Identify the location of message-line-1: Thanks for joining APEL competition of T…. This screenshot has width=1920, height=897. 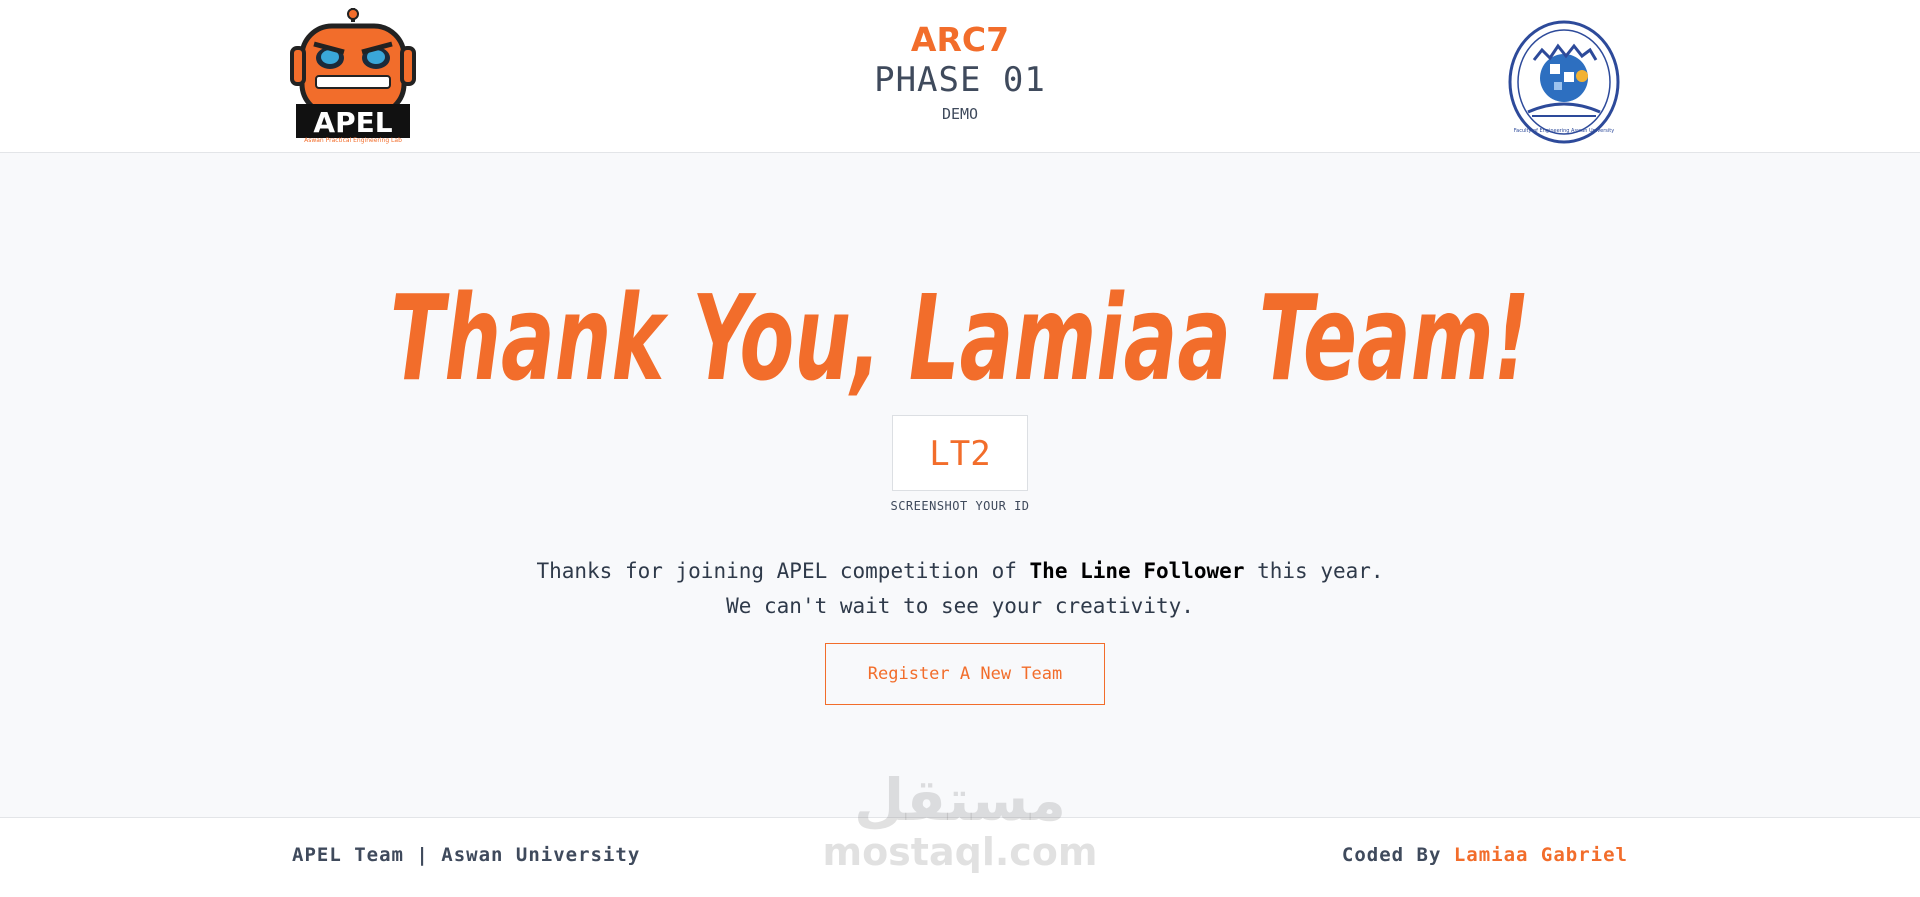
(960, 571).